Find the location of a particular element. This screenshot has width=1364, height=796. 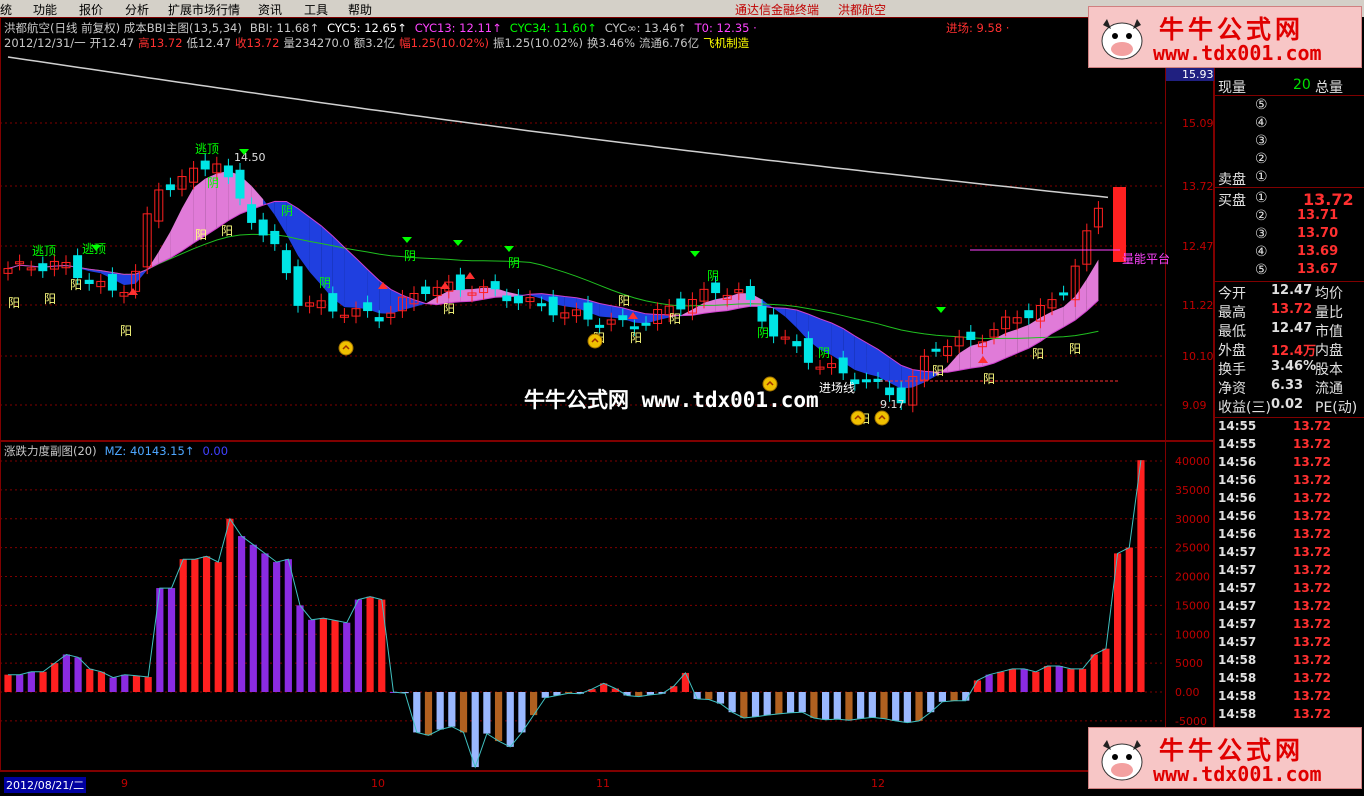

sell-level-row: ④ is located at coordinates (1289, 124).